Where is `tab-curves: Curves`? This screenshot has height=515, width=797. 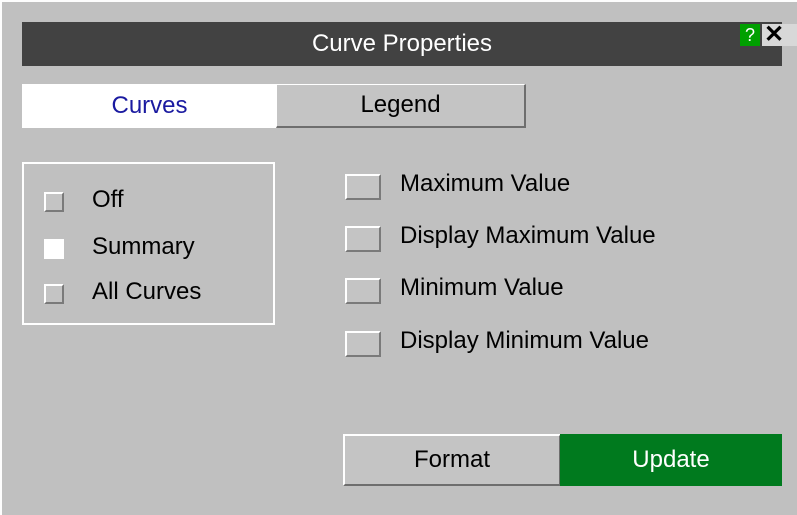 tab-curves: Curves is located at coordinates (149, 106).